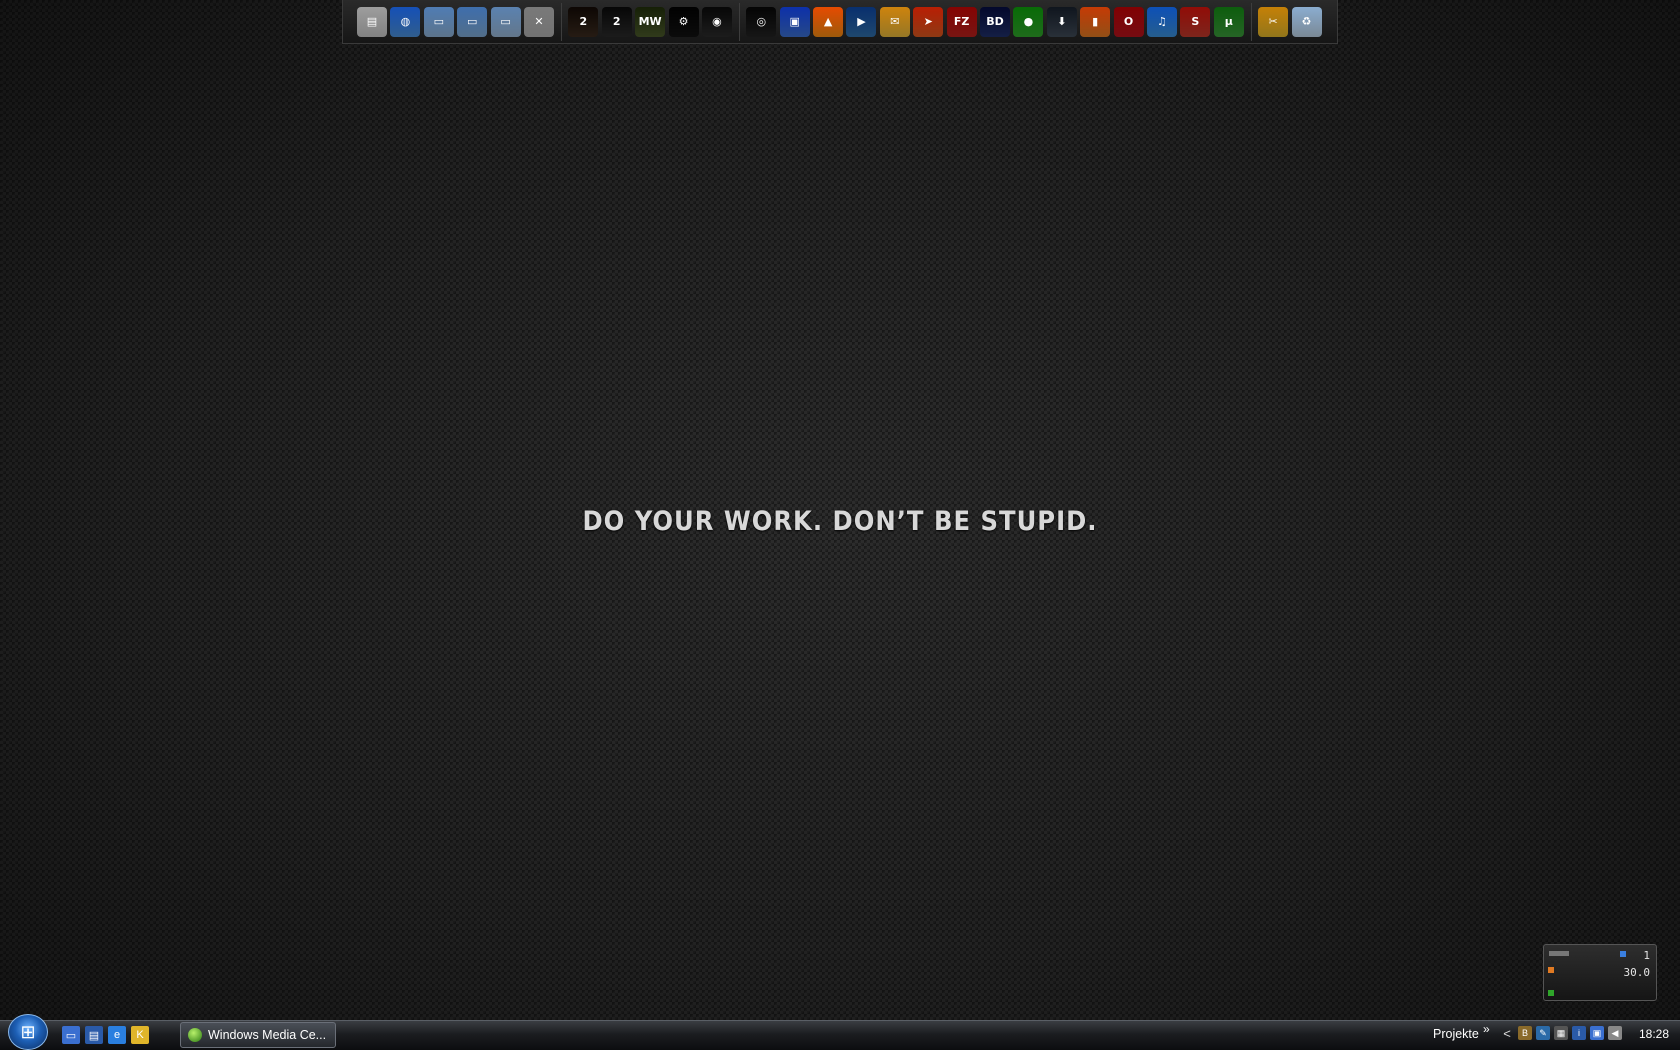 The height and width of the screenshot is (1050, 1680). I want to click on steam-icon: ⚙, so click(683, 21).